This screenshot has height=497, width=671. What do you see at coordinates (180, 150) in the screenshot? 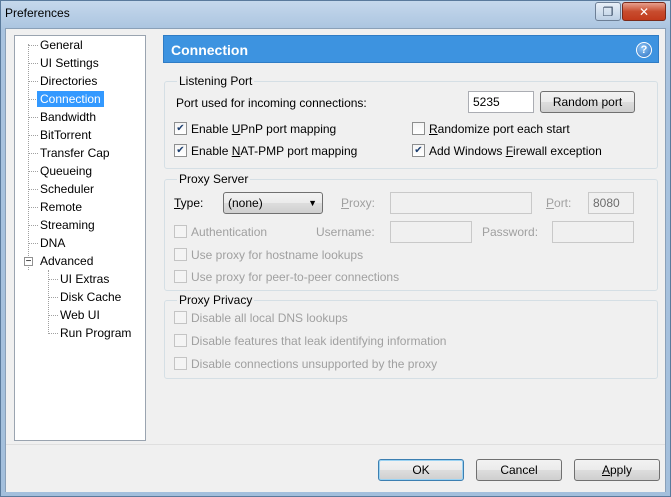
I see `nat-pmp-checkbox` at bounding box center [180, 150].